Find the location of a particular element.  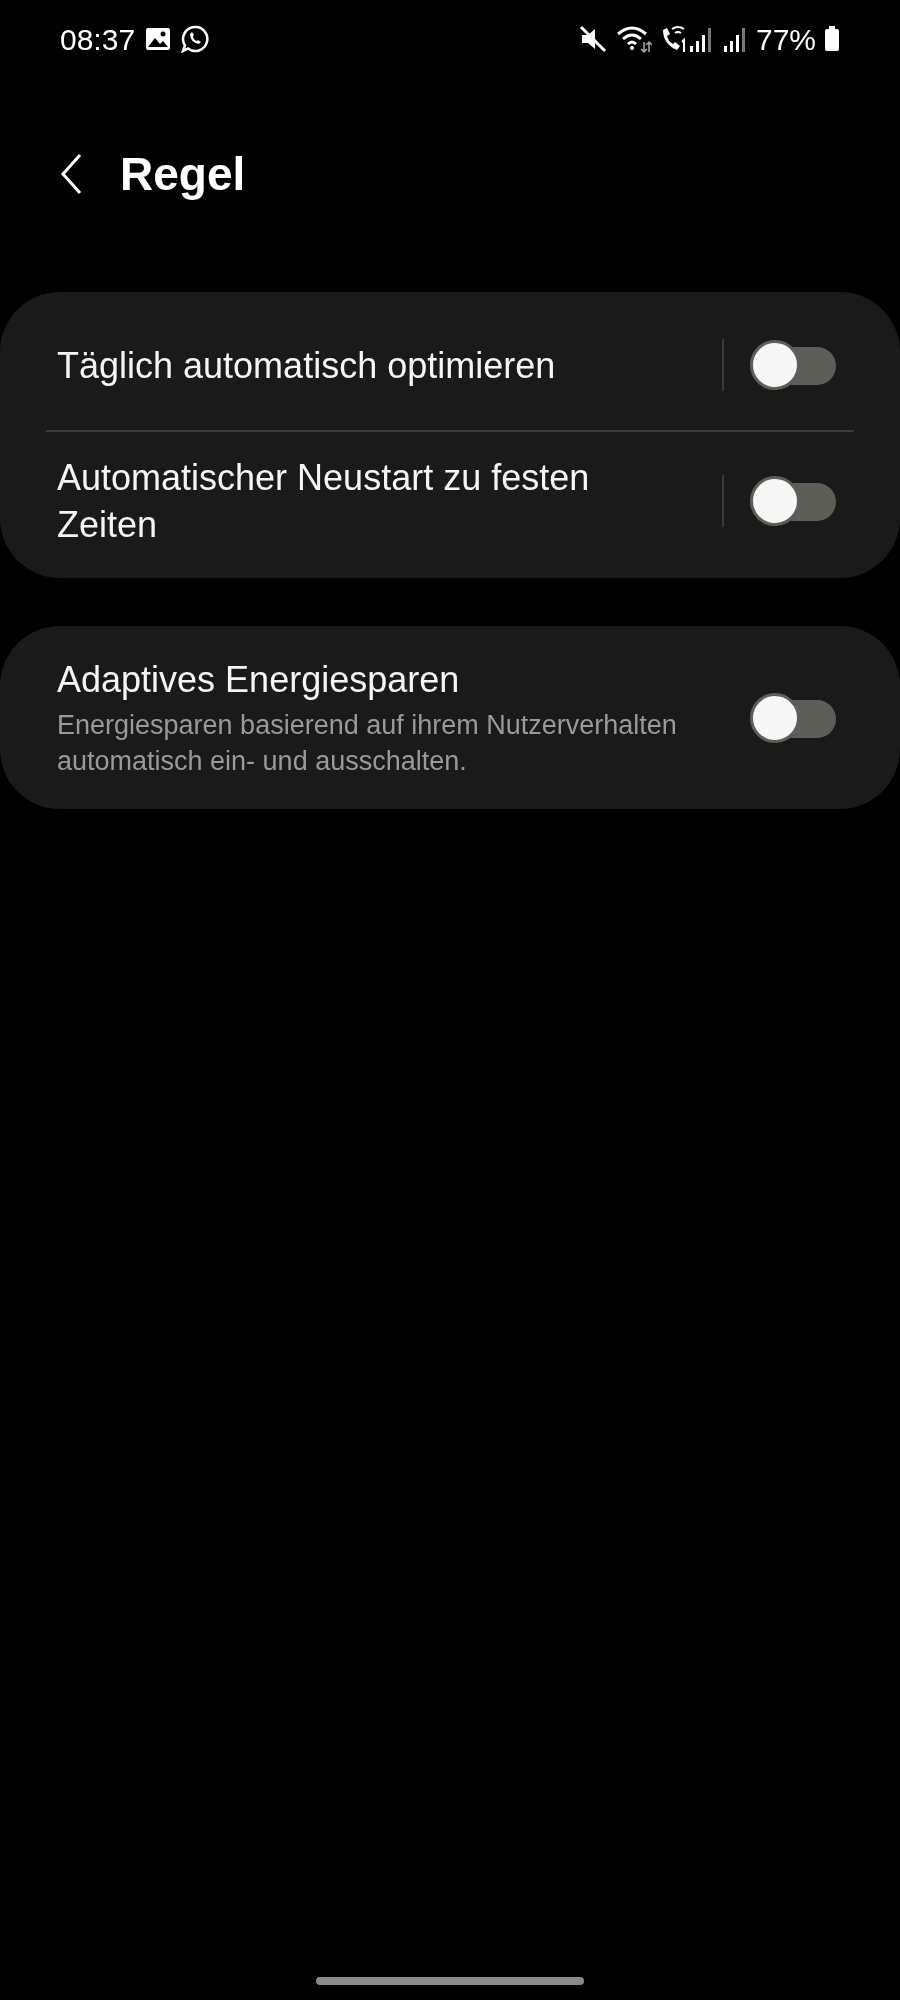

setting-description: Energiesparen basierend auf ihrem Nutzerverhalten automatisch ein- und ausschalten. is located at coordinates (367, 743).